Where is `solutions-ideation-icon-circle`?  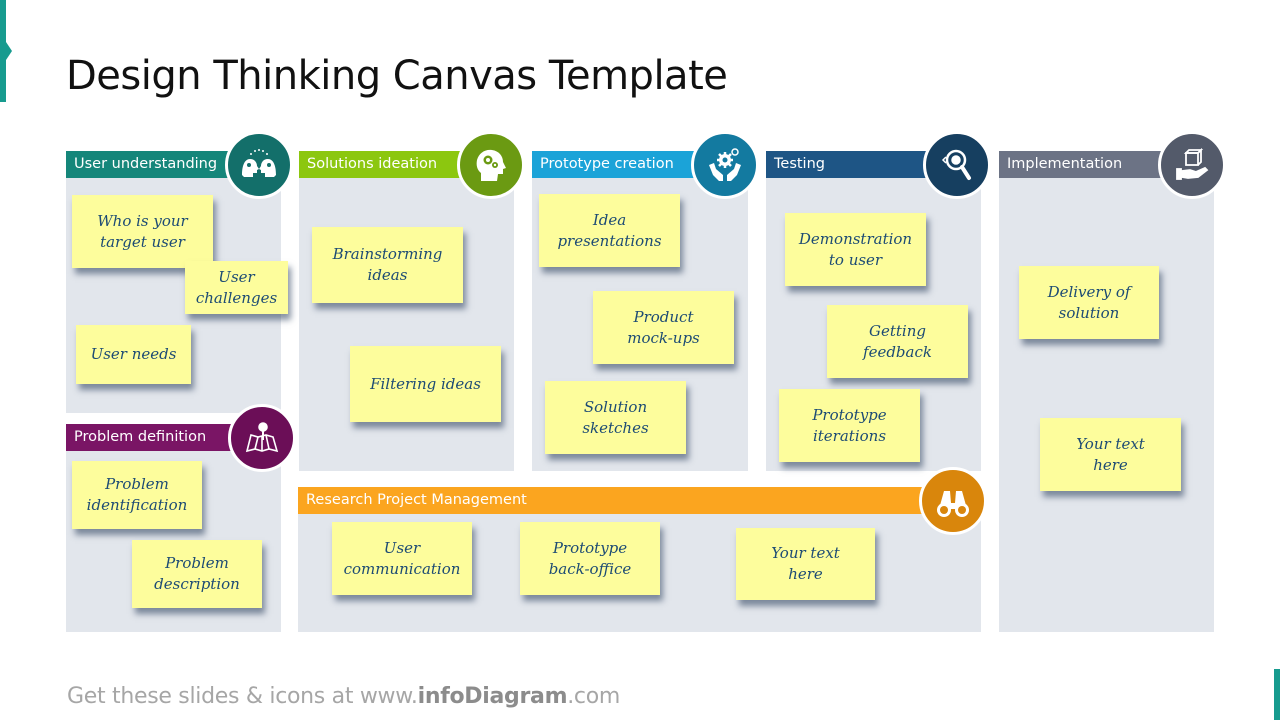 solutions-ideation-icon-circle is located at coordinates (491, 165).